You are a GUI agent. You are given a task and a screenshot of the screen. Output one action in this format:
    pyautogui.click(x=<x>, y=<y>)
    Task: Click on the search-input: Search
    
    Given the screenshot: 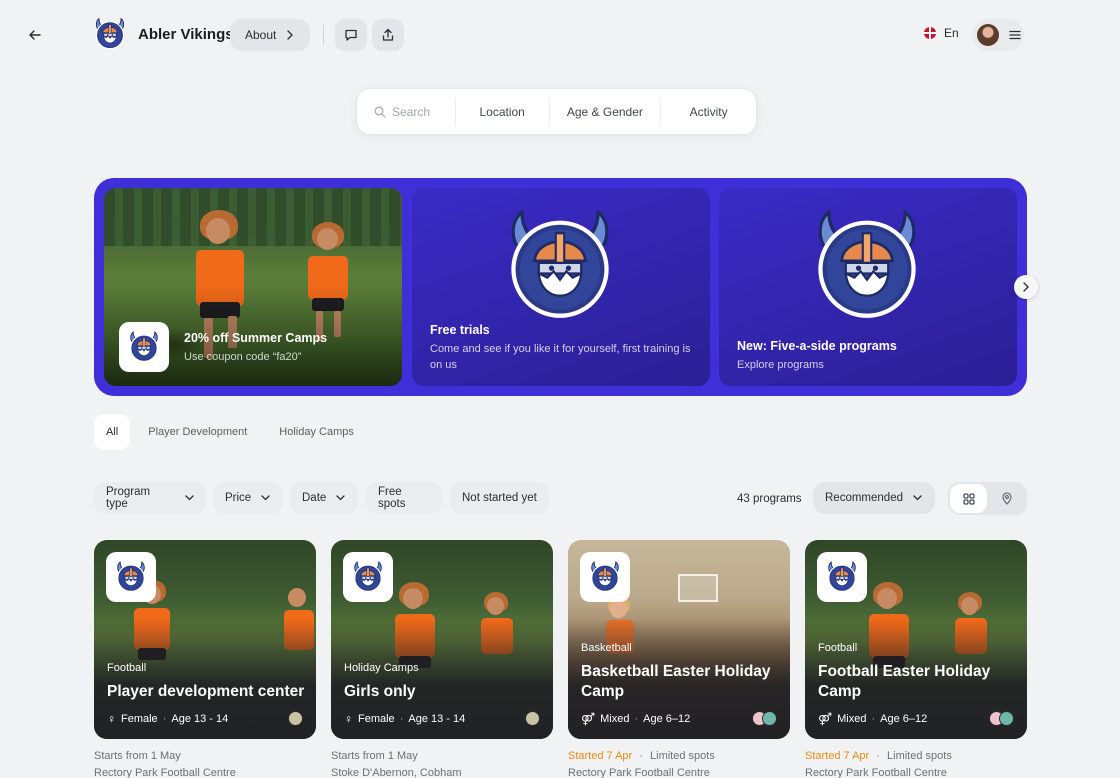 What is the action you would take?
    pyautogui.click(x=406, y=111)
    